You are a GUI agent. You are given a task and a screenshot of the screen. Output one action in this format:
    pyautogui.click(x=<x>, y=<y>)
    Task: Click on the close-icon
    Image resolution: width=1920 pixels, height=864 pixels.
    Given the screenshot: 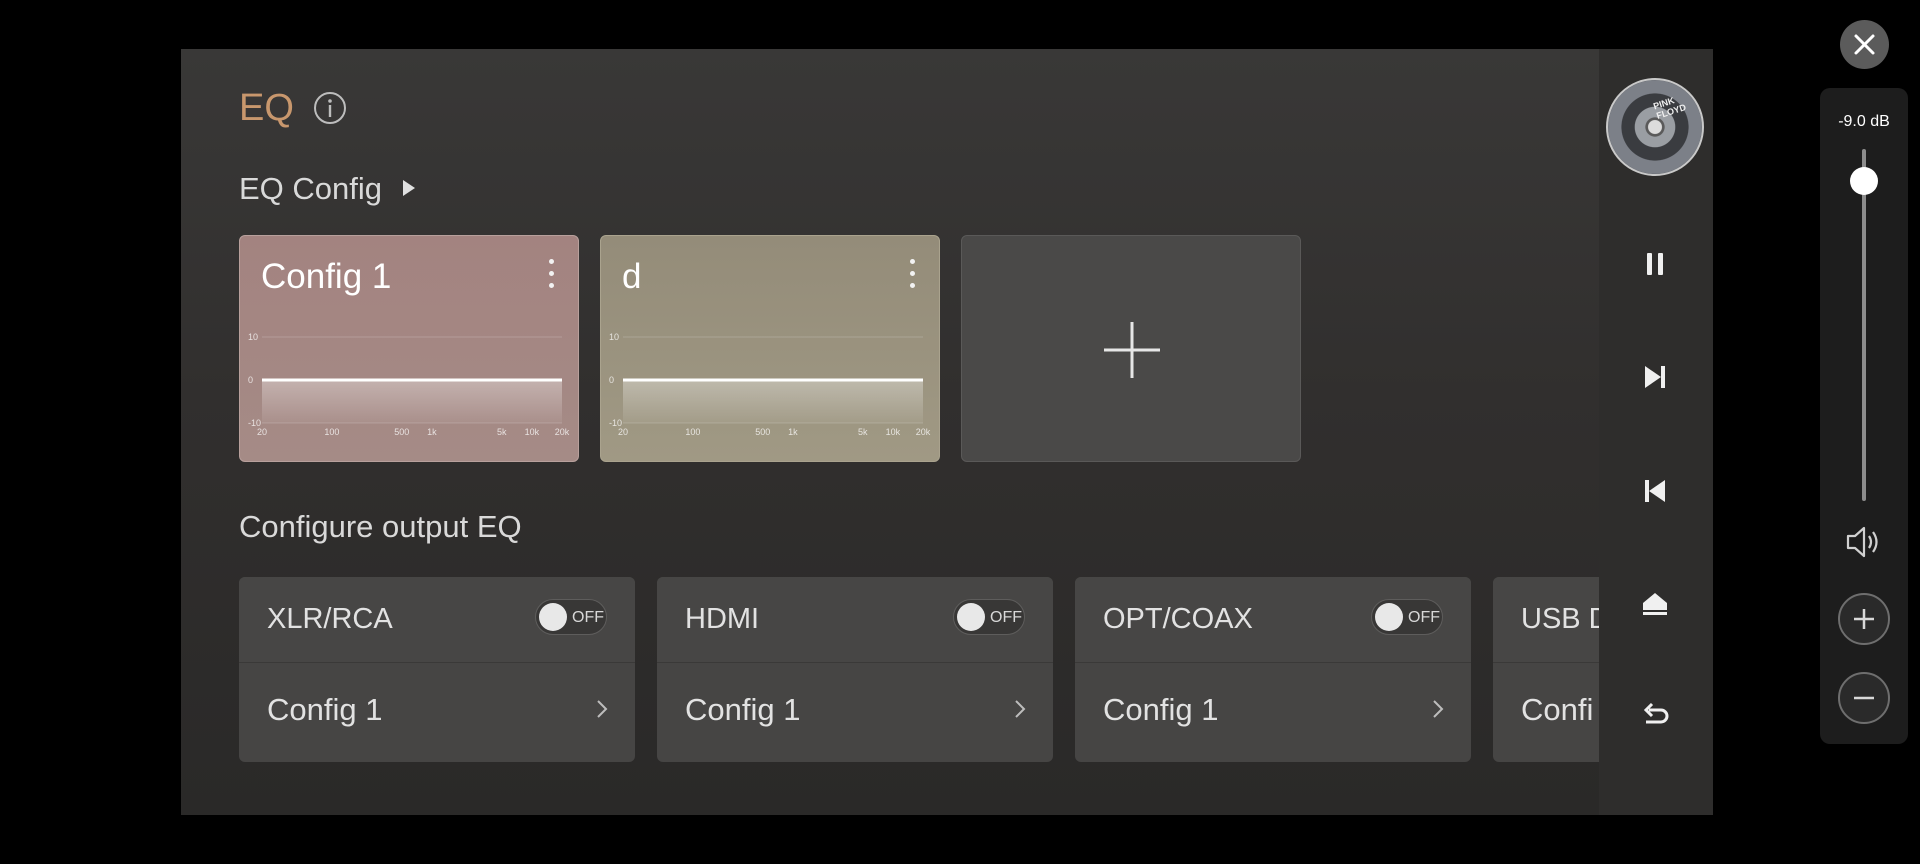 What is the action you would take?
    pyautogui.click(x=1864, y=44)
    